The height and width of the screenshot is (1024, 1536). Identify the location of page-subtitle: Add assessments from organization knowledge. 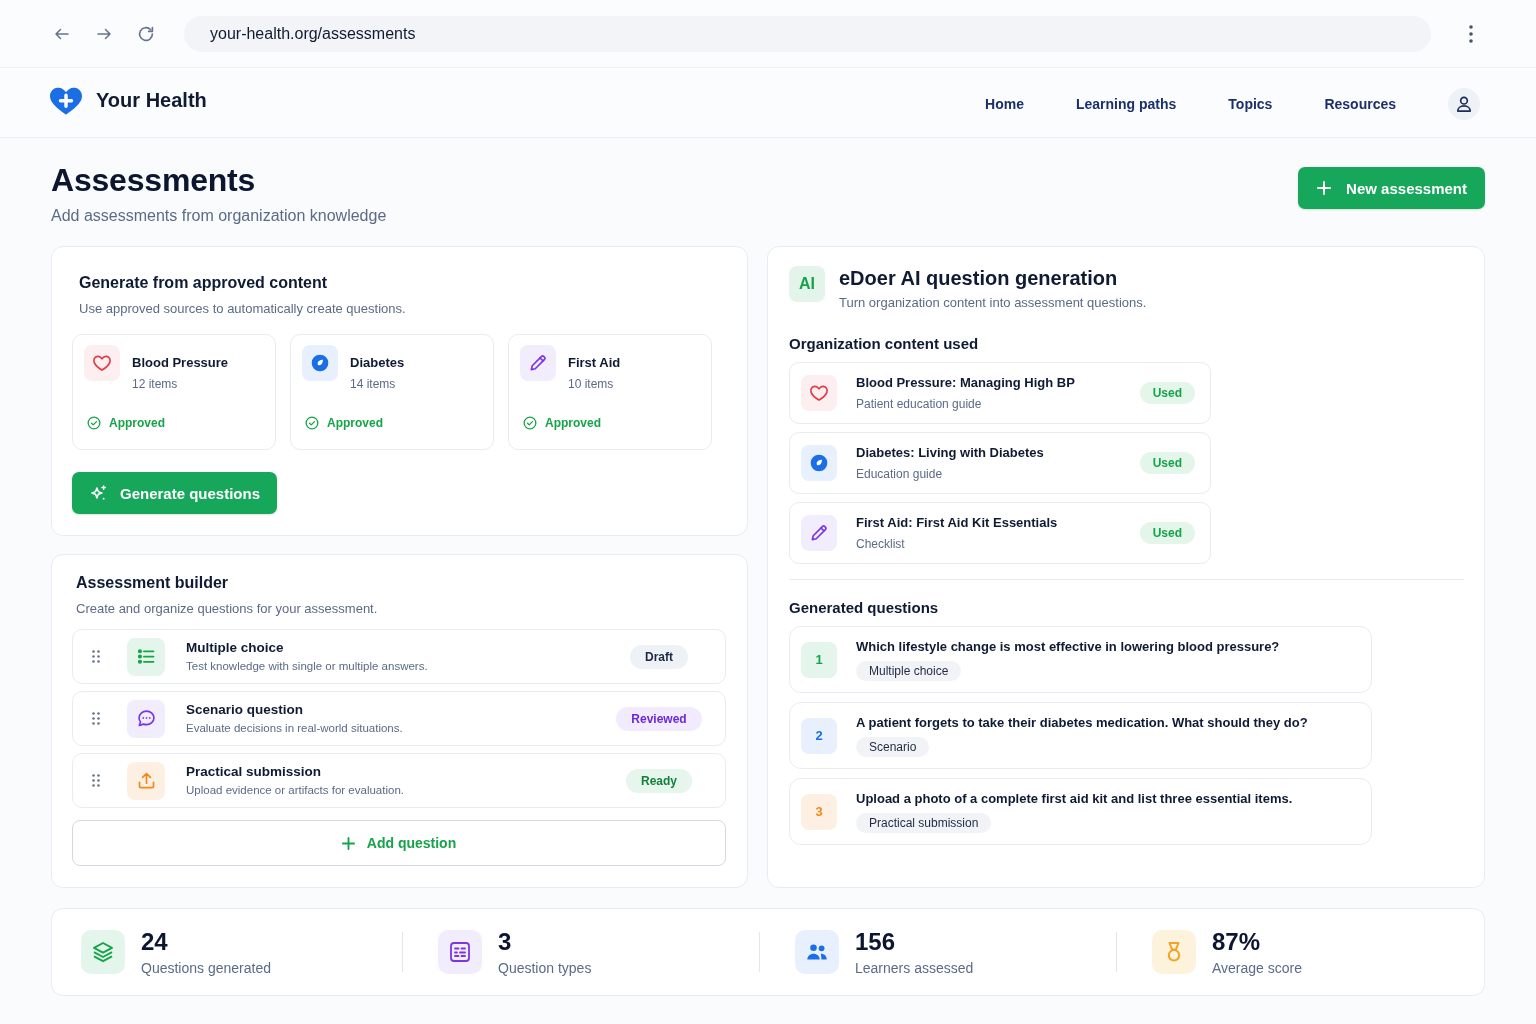
(219, 216).